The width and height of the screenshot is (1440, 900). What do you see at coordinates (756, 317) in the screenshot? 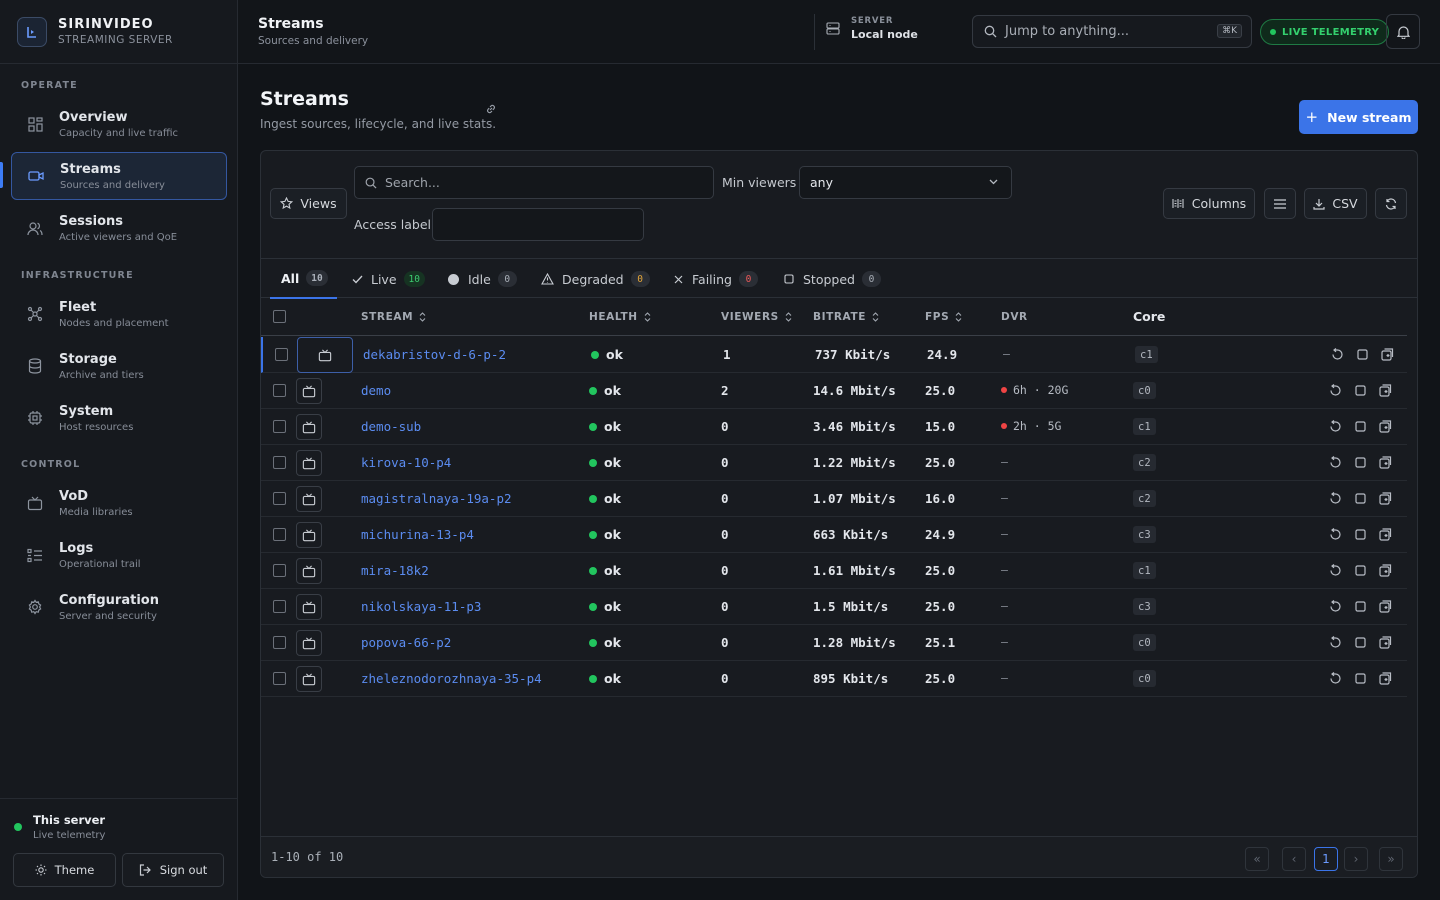
I see `column-header-viewers: VIEWERS` at bounding box center [756, 317].